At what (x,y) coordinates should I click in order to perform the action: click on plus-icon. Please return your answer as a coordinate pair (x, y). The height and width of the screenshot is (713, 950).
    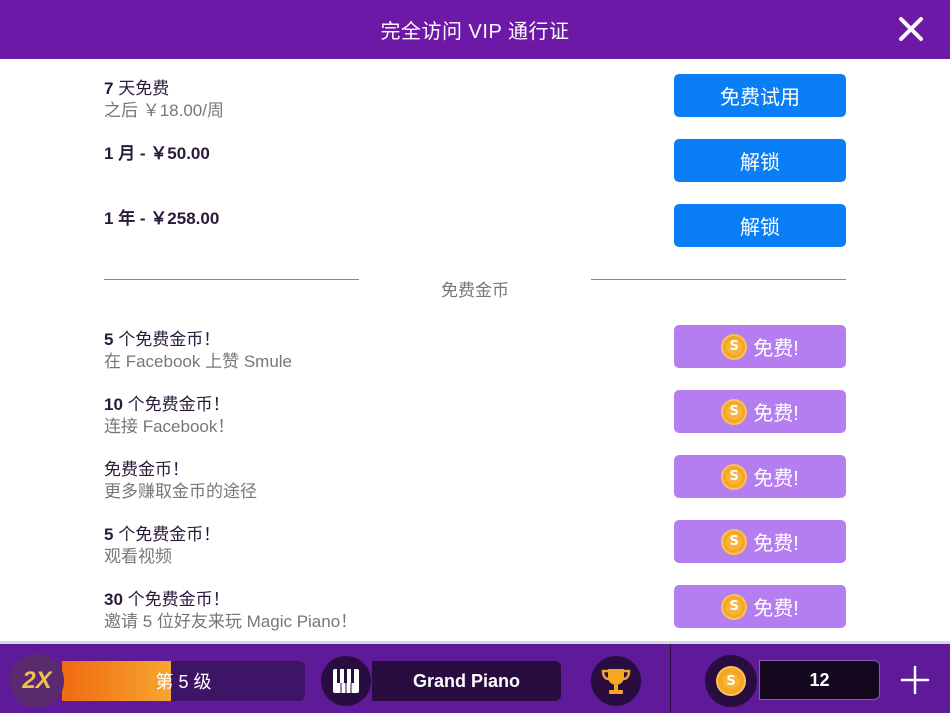
    Looking at the image, I should click on (915, 680).